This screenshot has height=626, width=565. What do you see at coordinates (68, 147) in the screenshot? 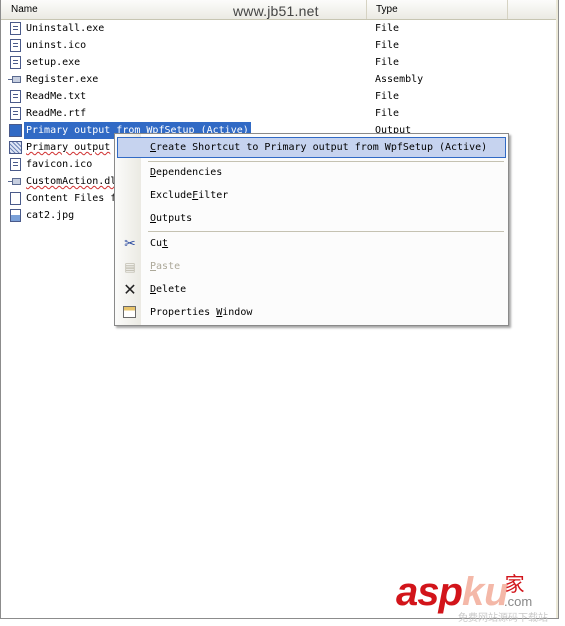
I see `item-name: Primary output` at bounding box center [68, 147].